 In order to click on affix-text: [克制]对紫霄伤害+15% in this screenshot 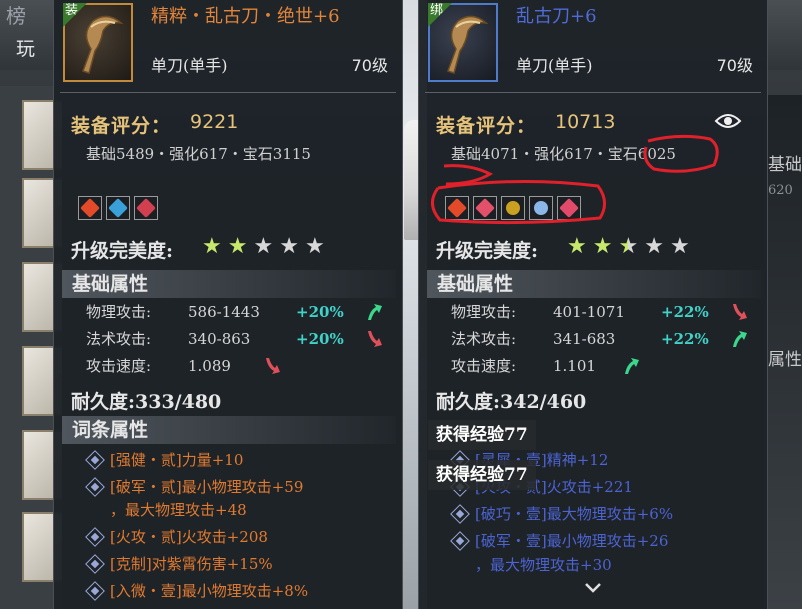, I will do `click(191, 564)`.